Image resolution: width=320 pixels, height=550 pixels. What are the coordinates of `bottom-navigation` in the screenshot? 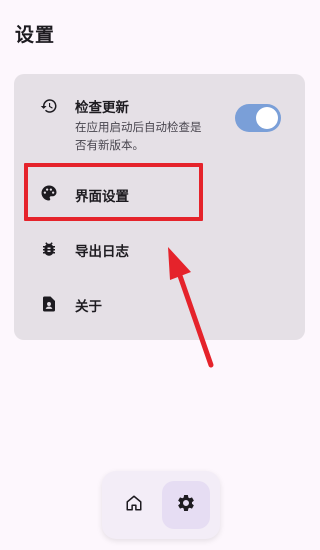 It's located at (161, 505).